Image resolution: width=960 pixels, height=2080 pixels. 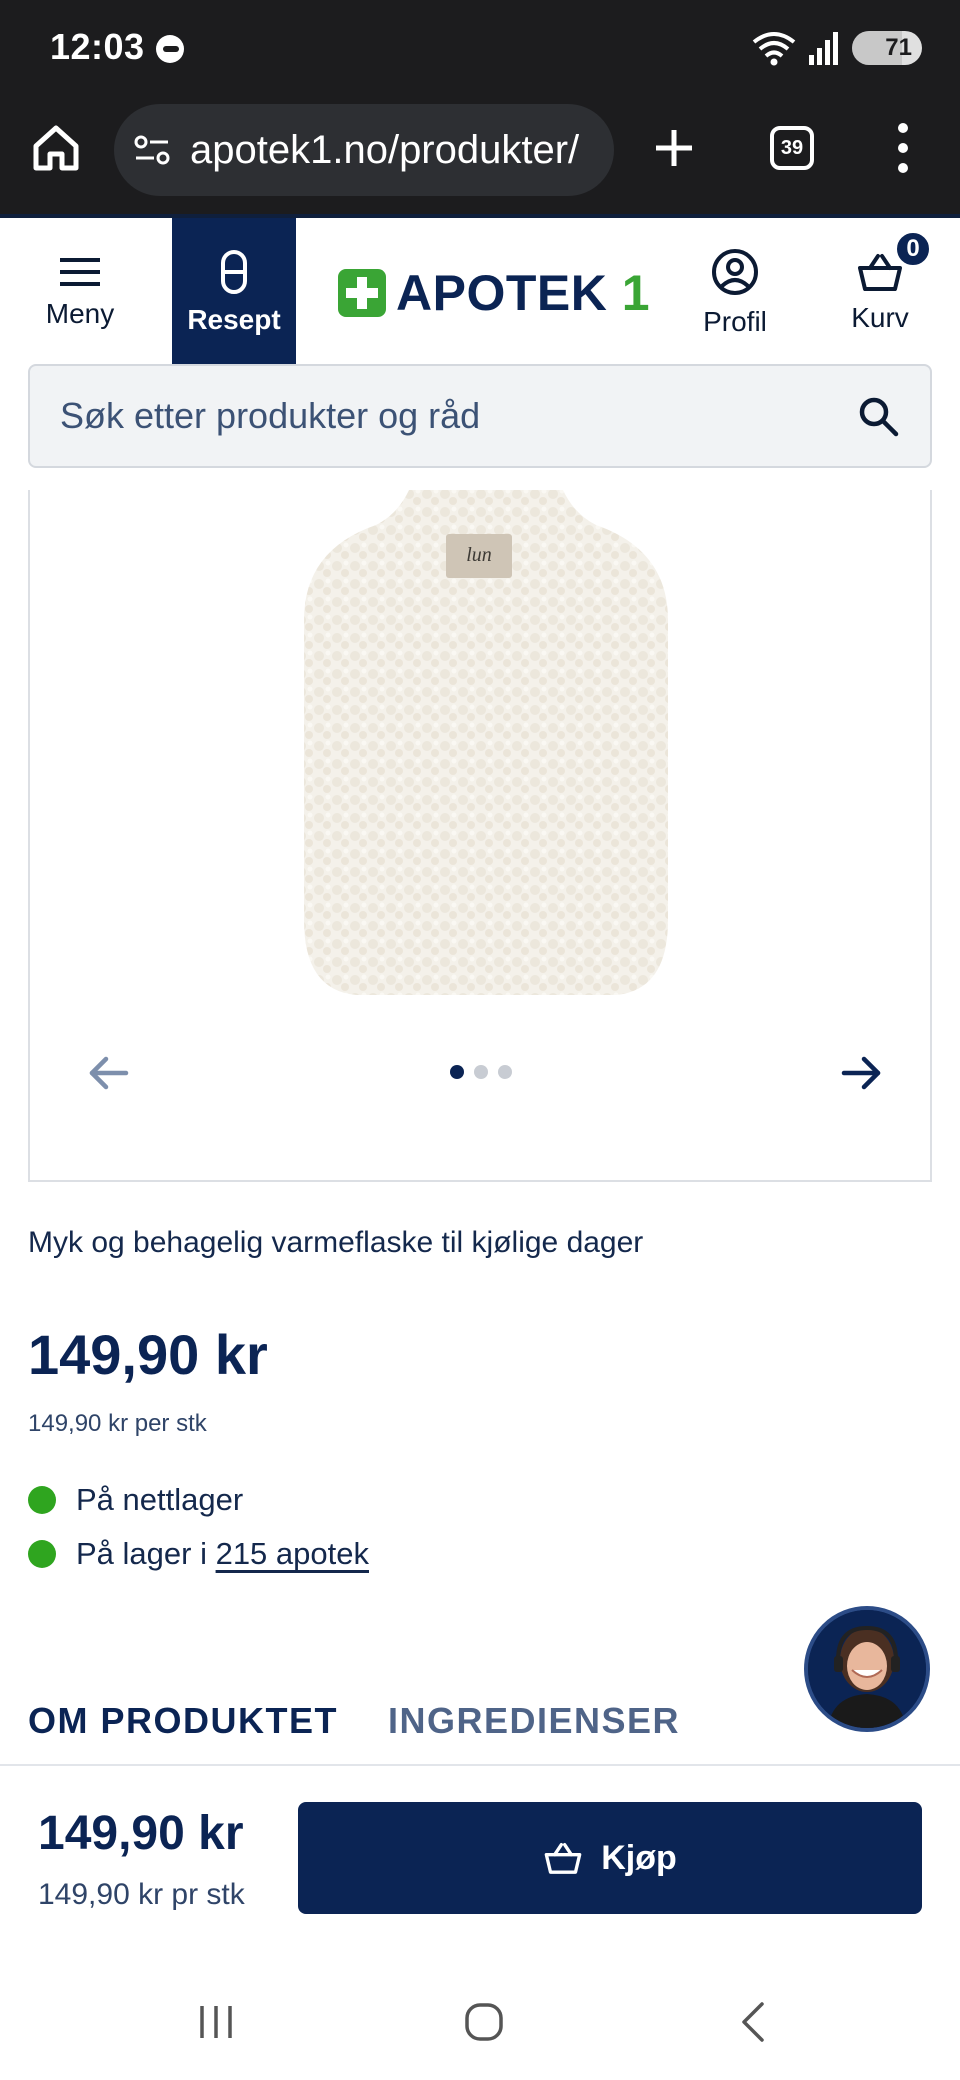 What do you see at coordinates (913, 249) in the screenshot?
I see `cart-count-badge: 0` at bounding box center [913, 249].